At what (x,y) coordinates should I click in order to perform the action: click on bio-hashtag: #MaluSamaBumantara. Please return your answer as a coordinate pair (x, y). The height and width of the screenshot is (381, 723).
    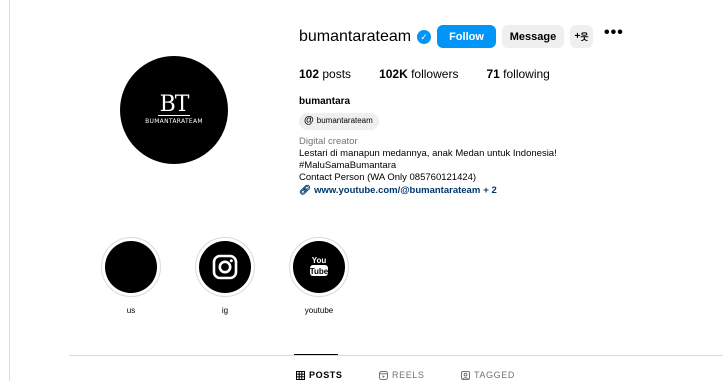
    Looking at the image, I should click on (449, 166).